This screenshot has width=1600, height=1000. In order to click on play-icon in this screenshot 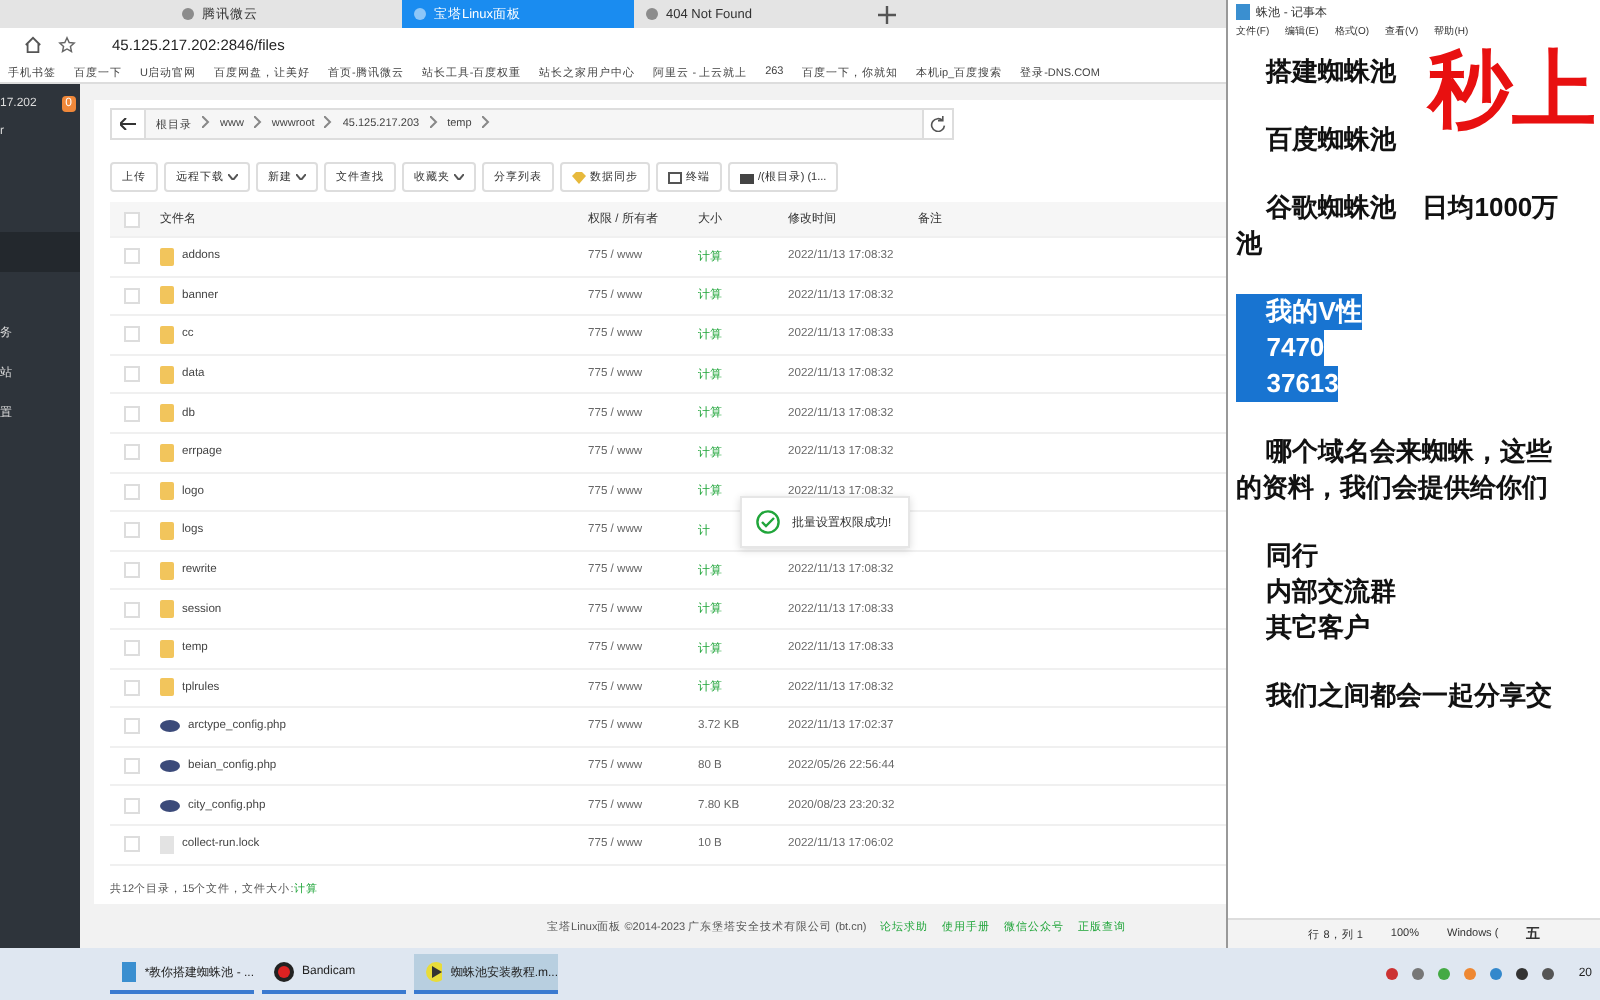, I will do `click(434, 972)`.